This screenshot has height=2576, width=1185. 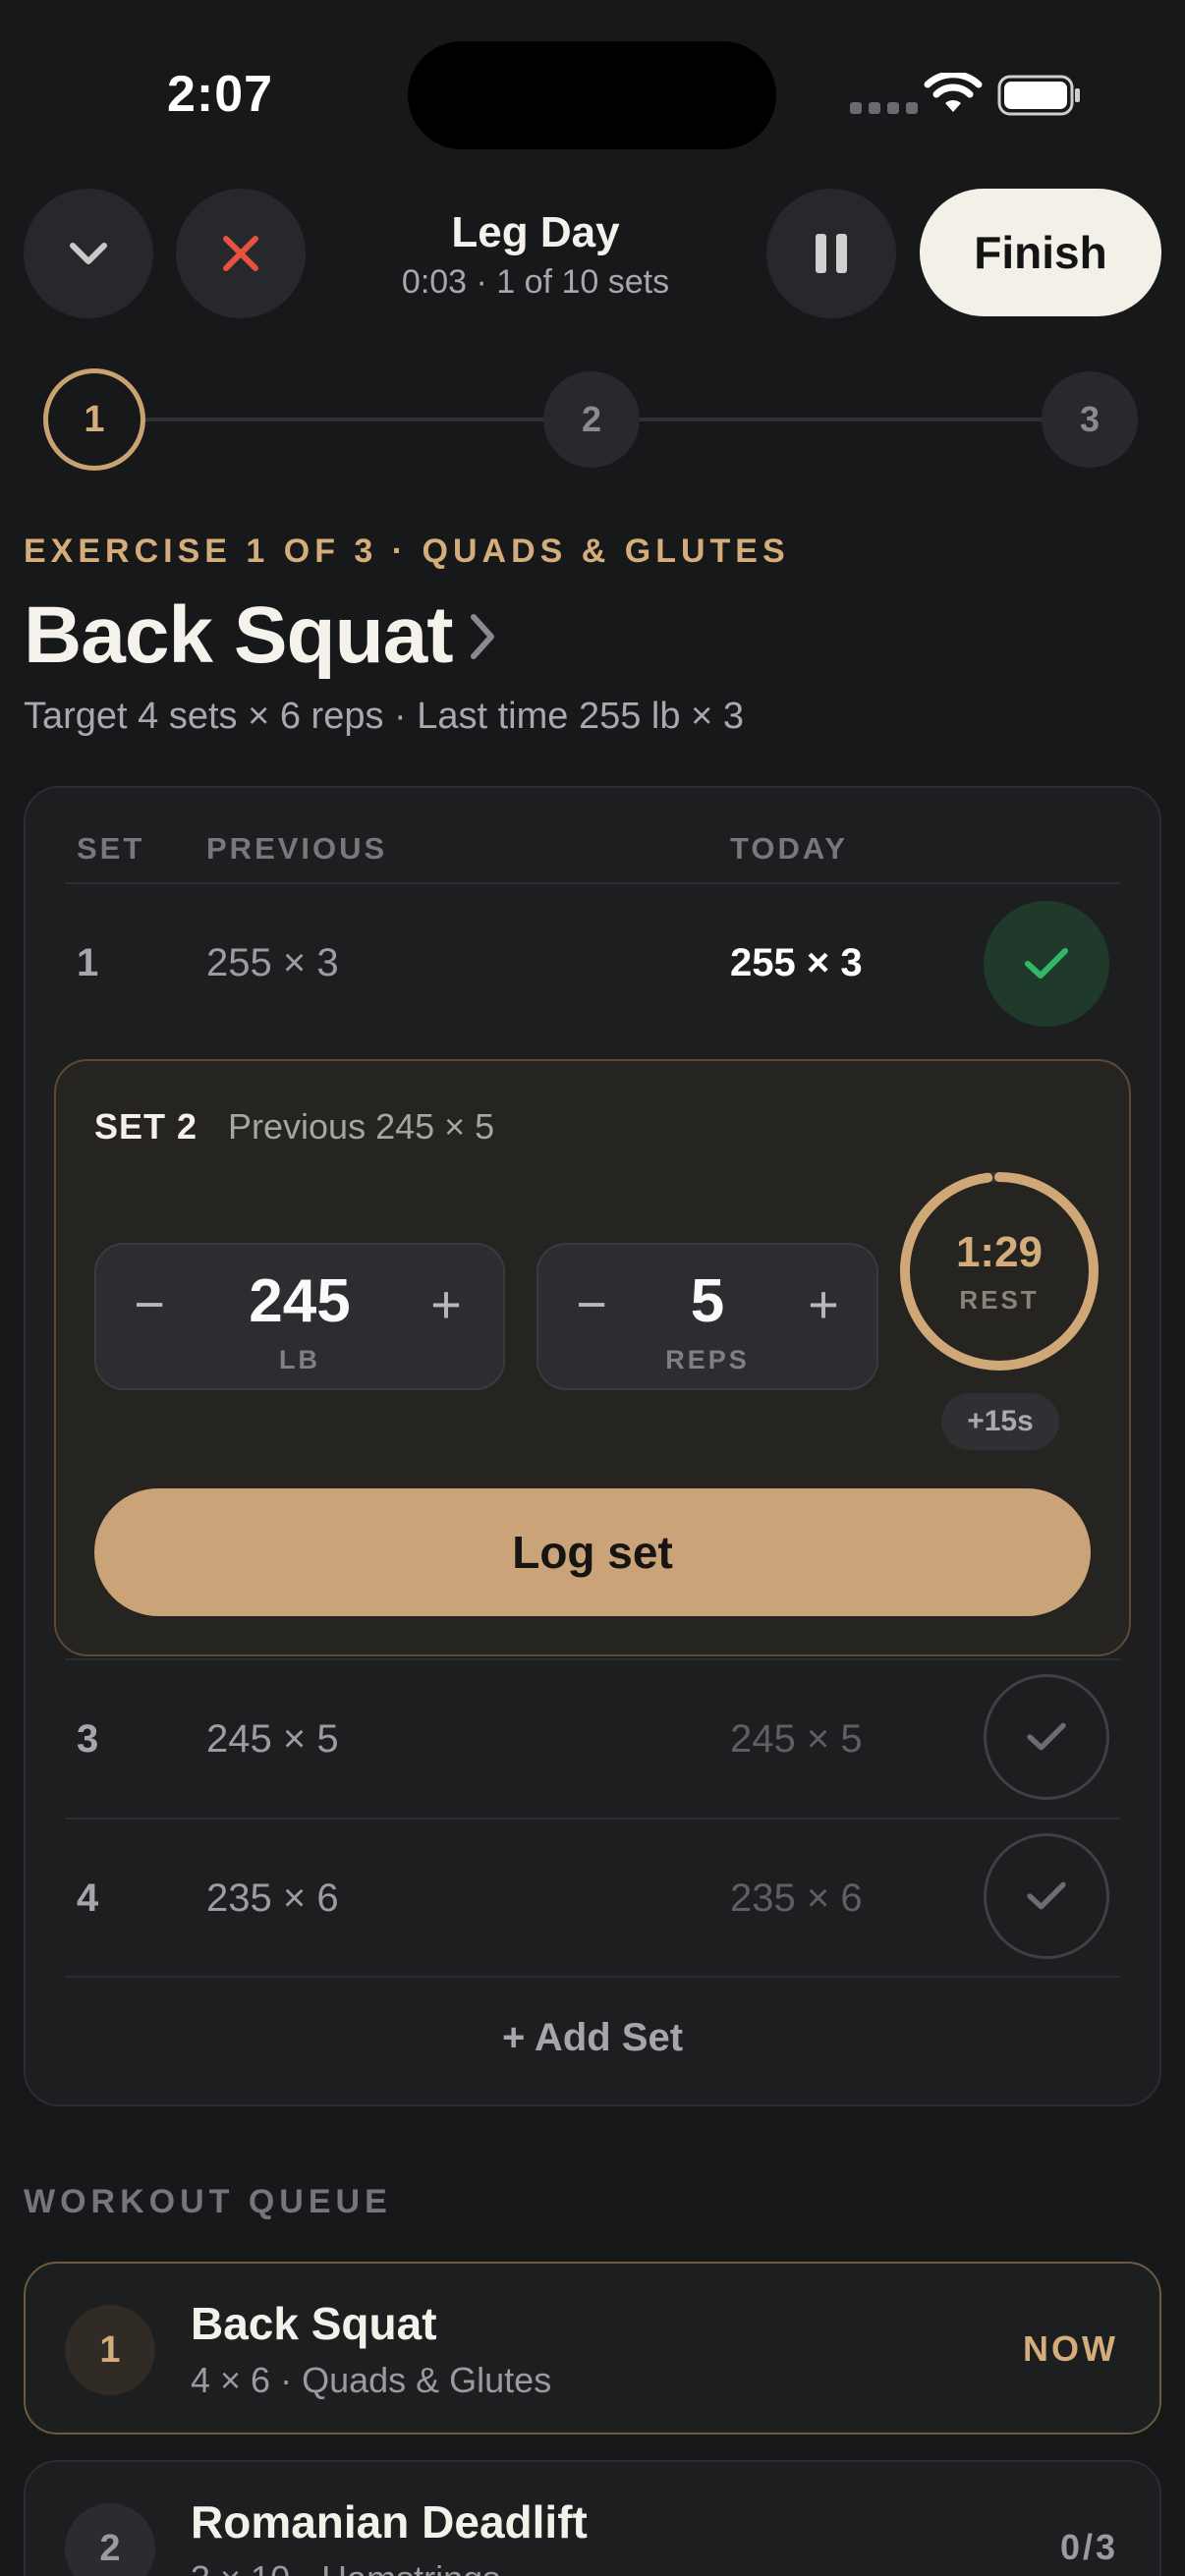 What do you see at coordinates (707, 1316) in the screenshot?
I see `reps-stepper: − 5 REPS +` at bounding box center [707, 1316].